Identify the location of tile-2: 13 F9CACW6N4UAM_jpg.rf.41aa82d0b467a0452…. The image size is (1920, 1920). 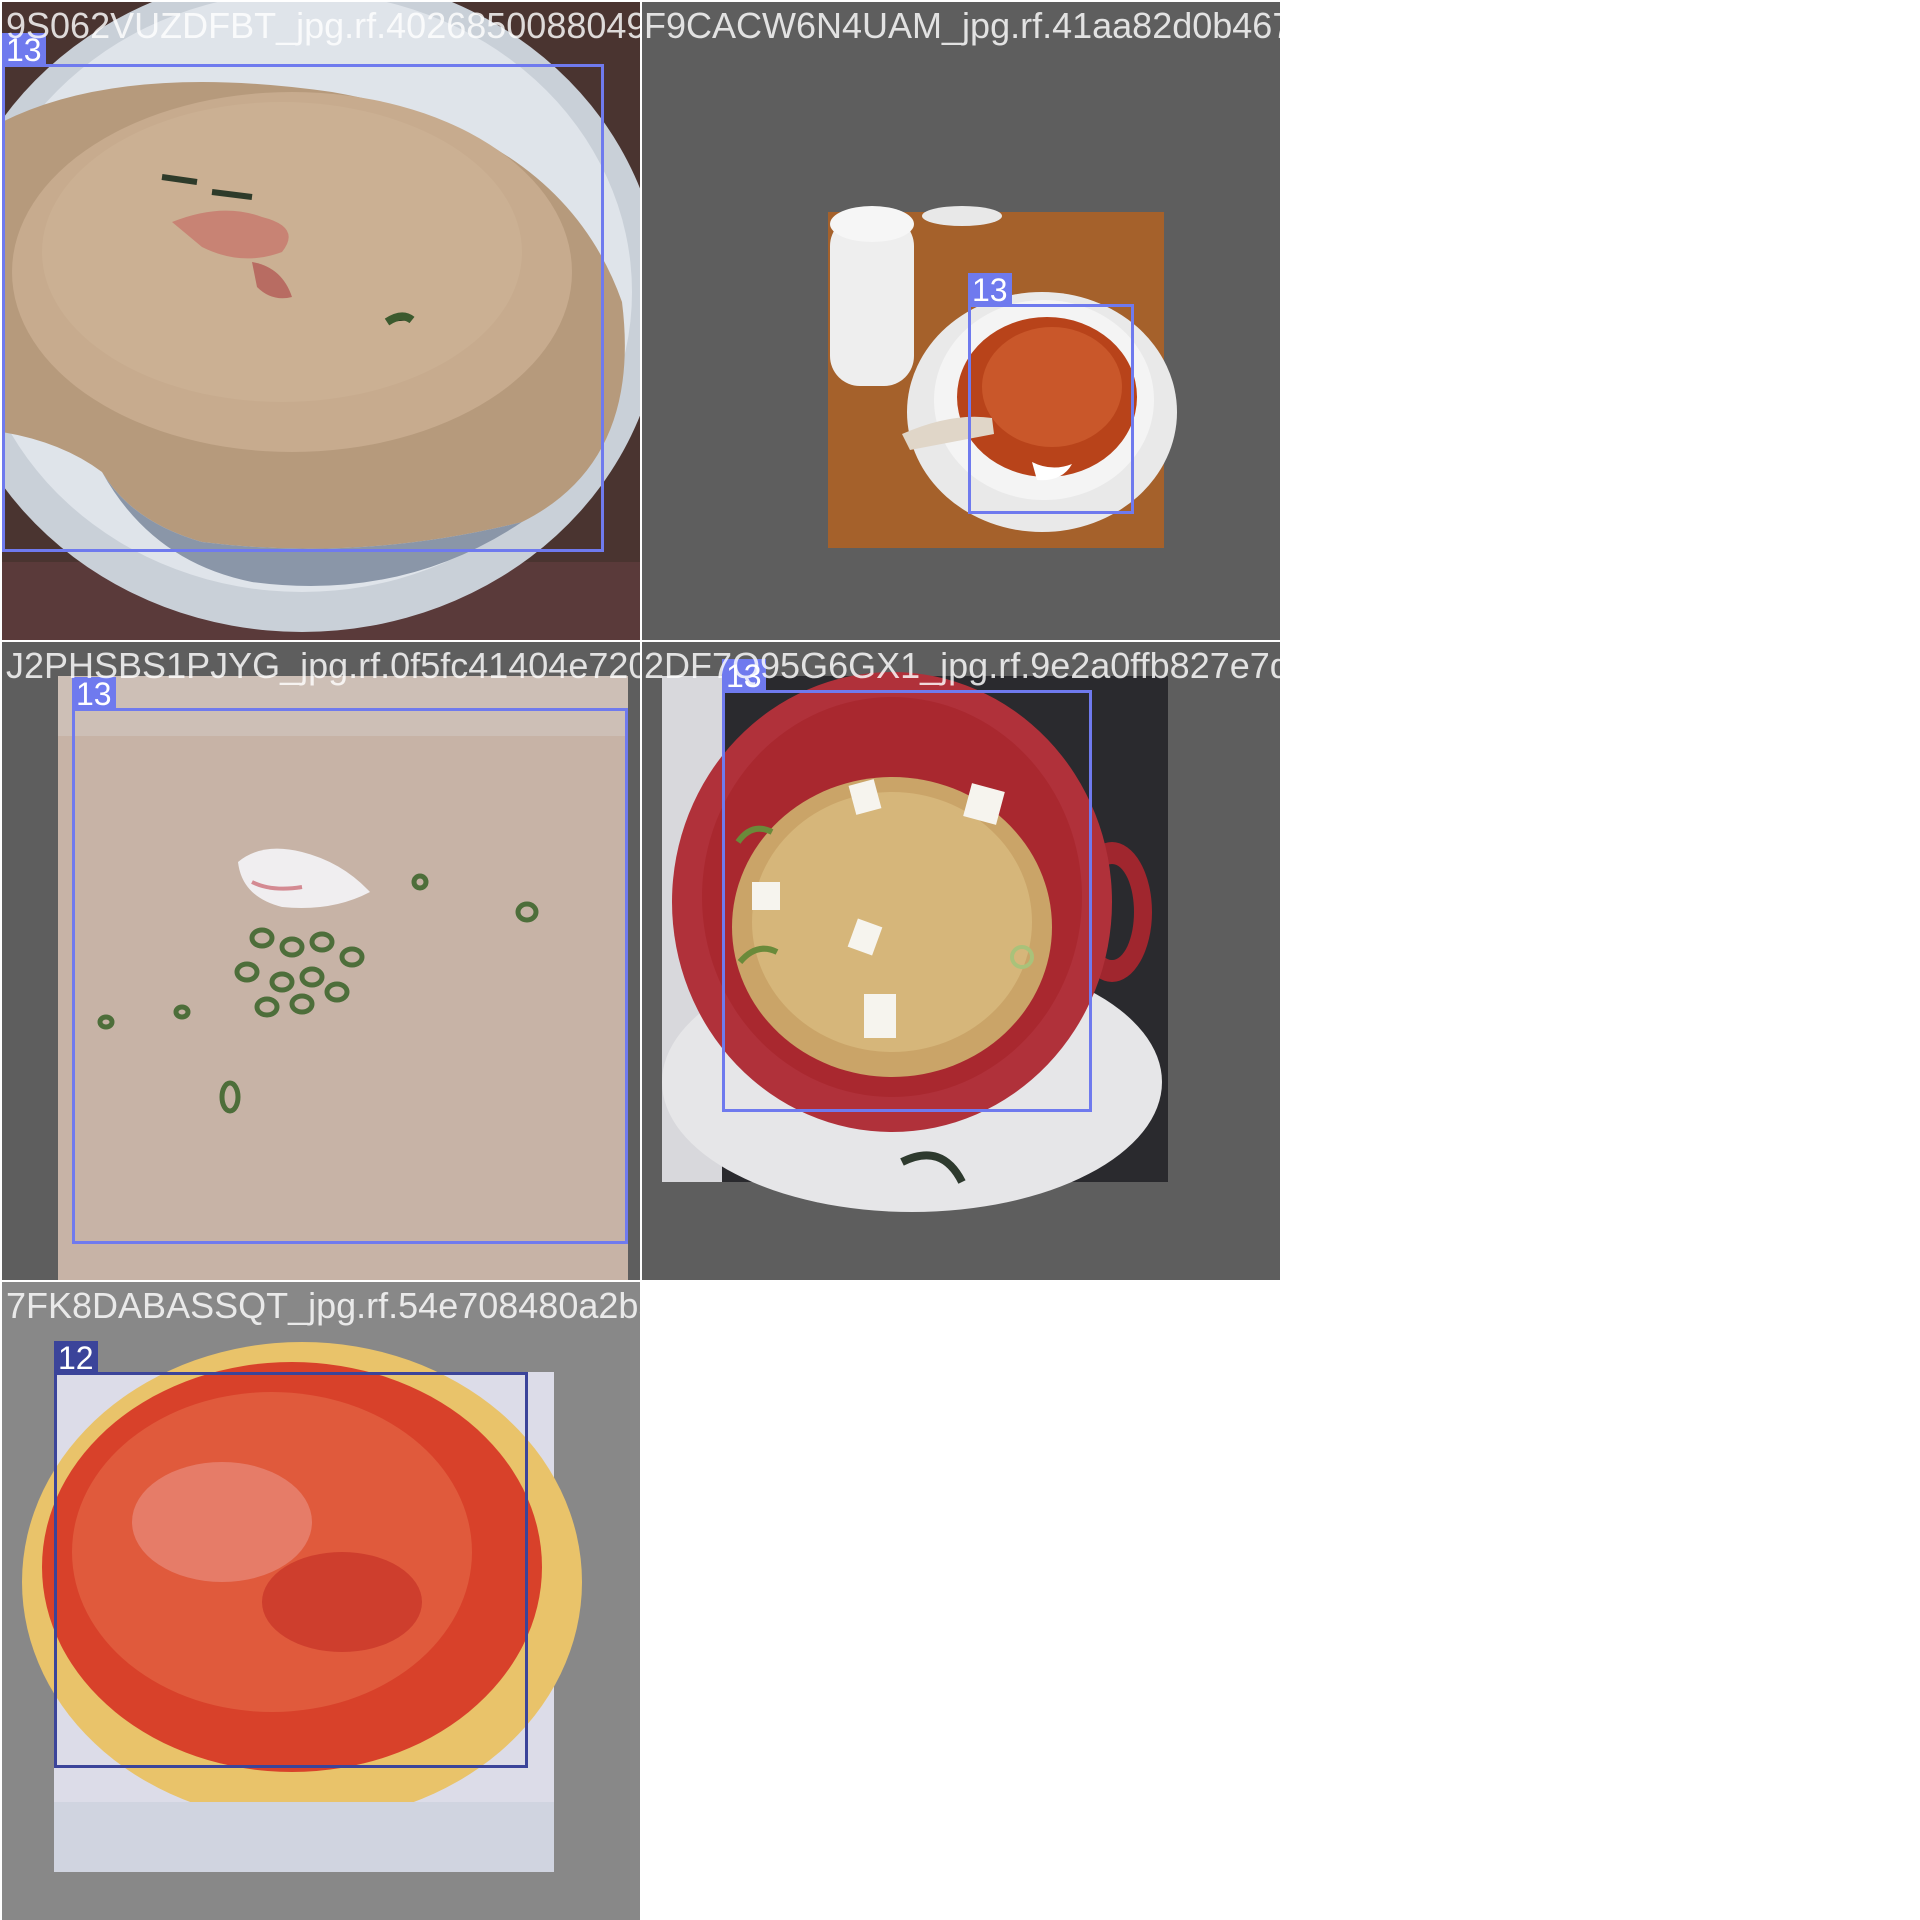
(1046, 321).